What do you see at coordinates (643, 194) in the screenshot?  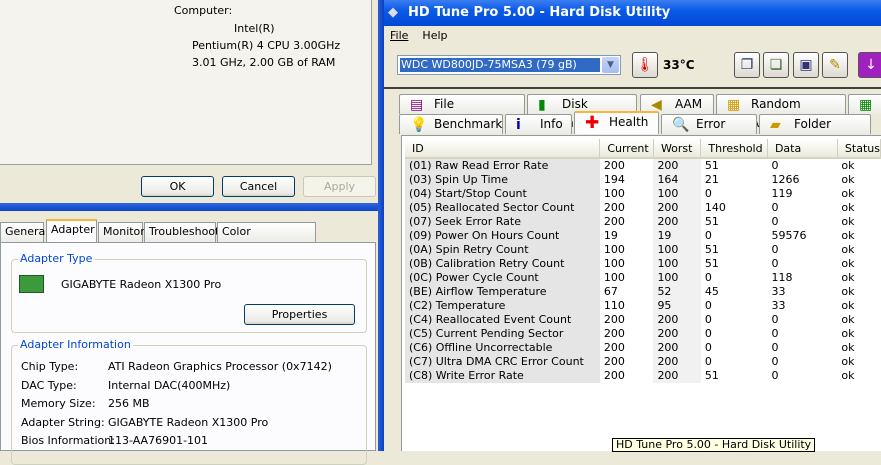 I see `table-row: (04) Start/Stop Count 100 100 0 119 ok` at bounding box center [643, 194].